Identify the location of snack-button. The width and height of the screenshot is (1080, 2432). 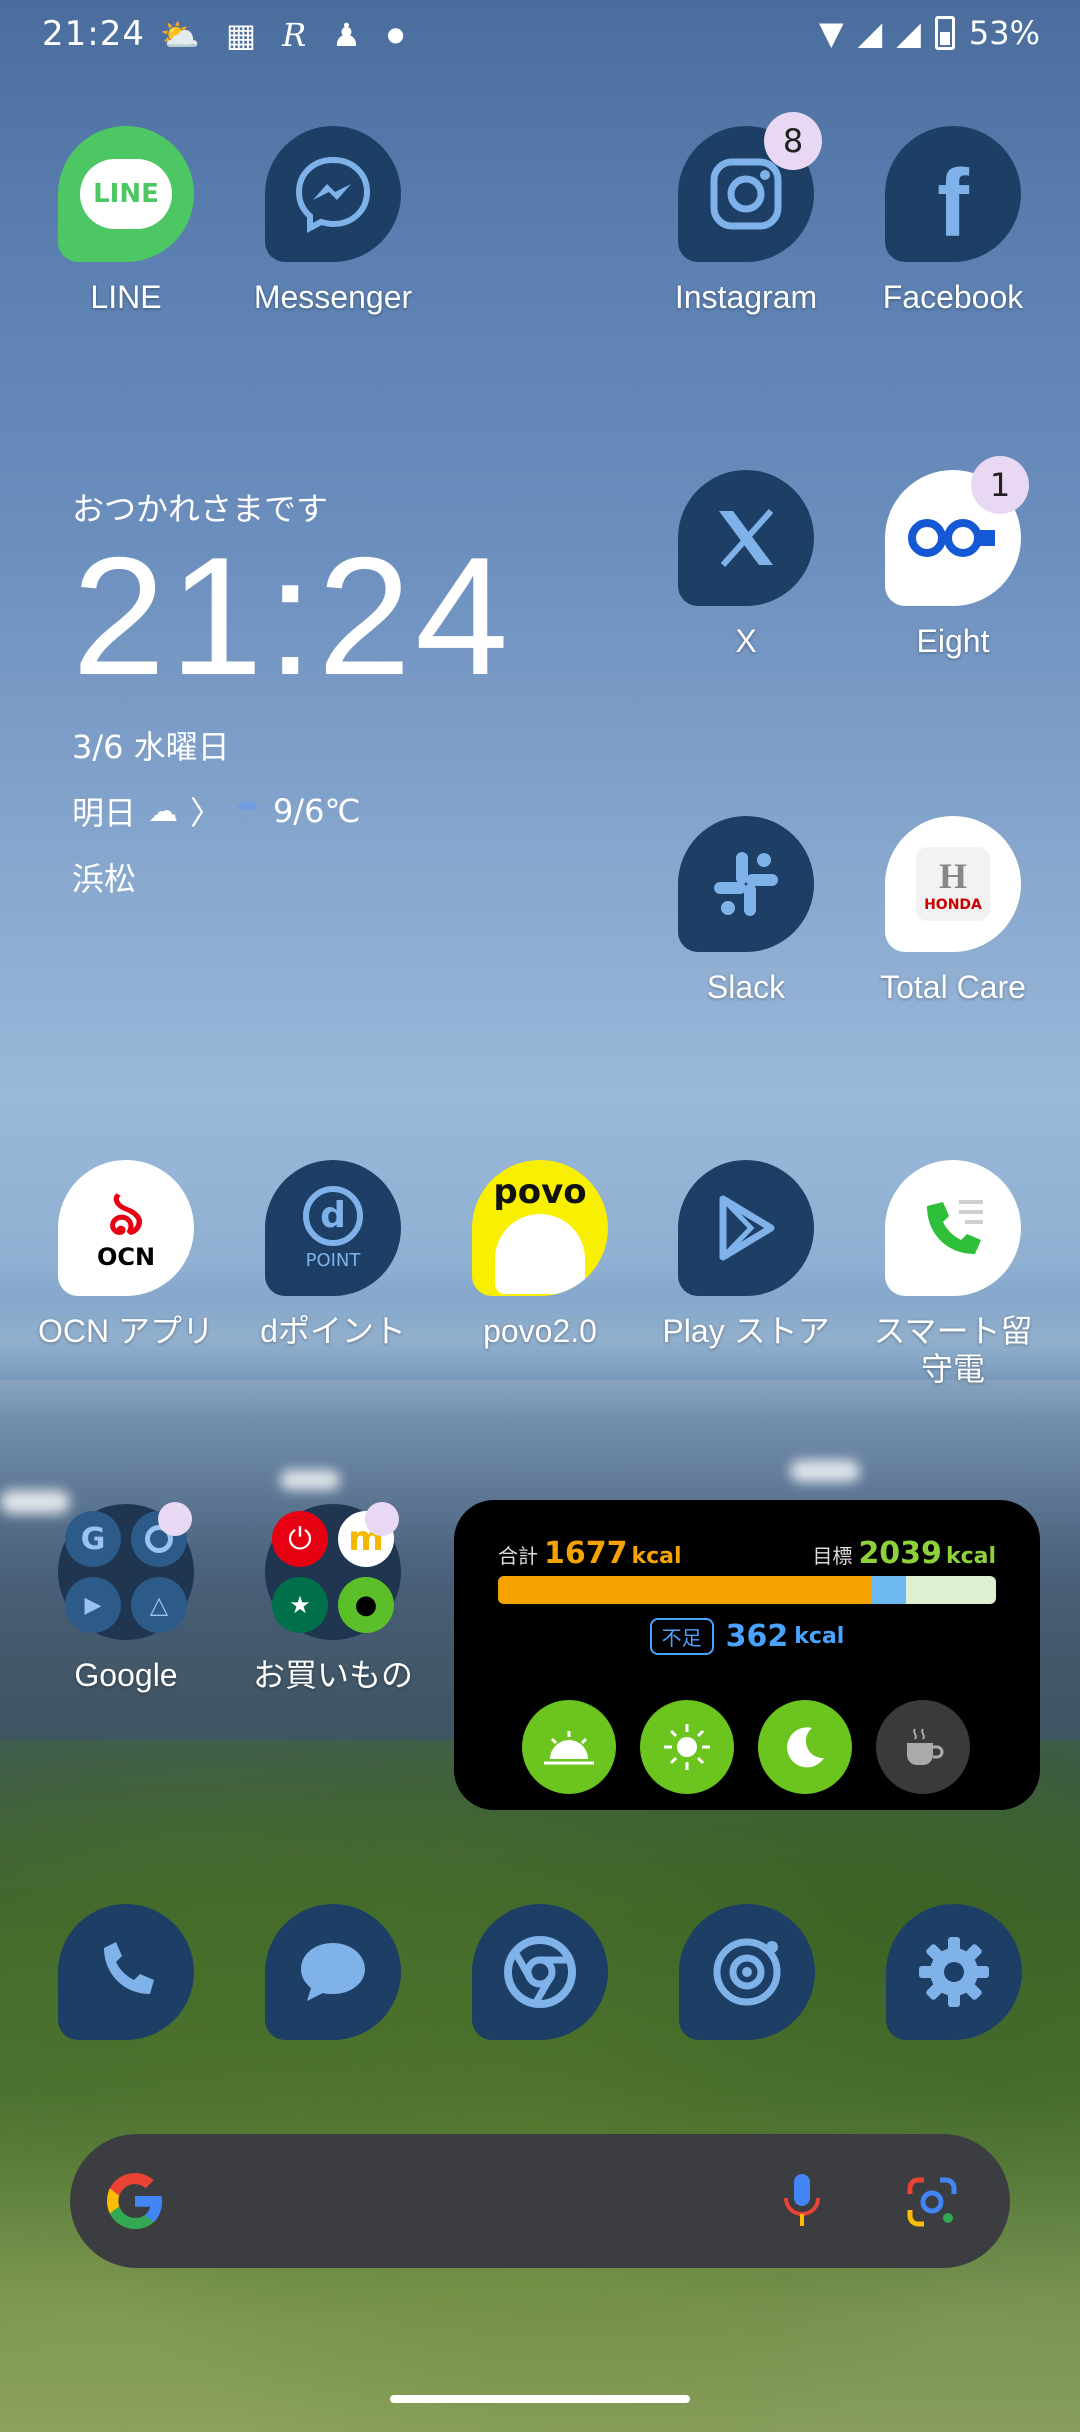
(923, 1747).